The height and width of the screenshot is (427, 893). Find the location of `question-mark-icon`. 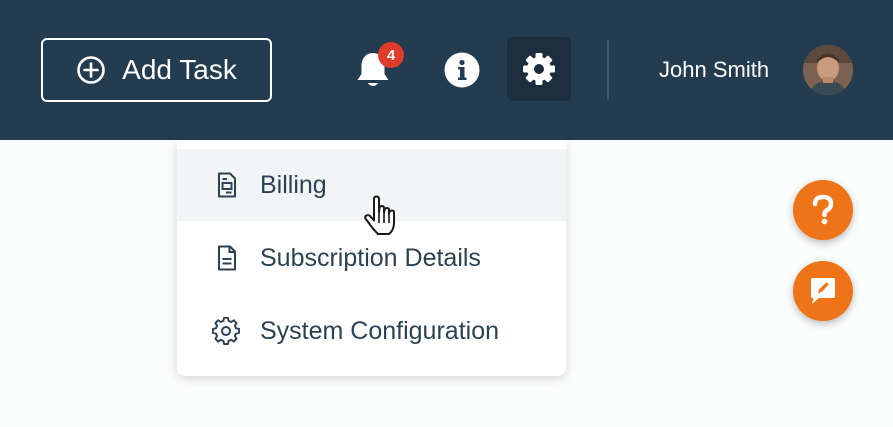

question-mark-icon is located at coordinates (823, 209).